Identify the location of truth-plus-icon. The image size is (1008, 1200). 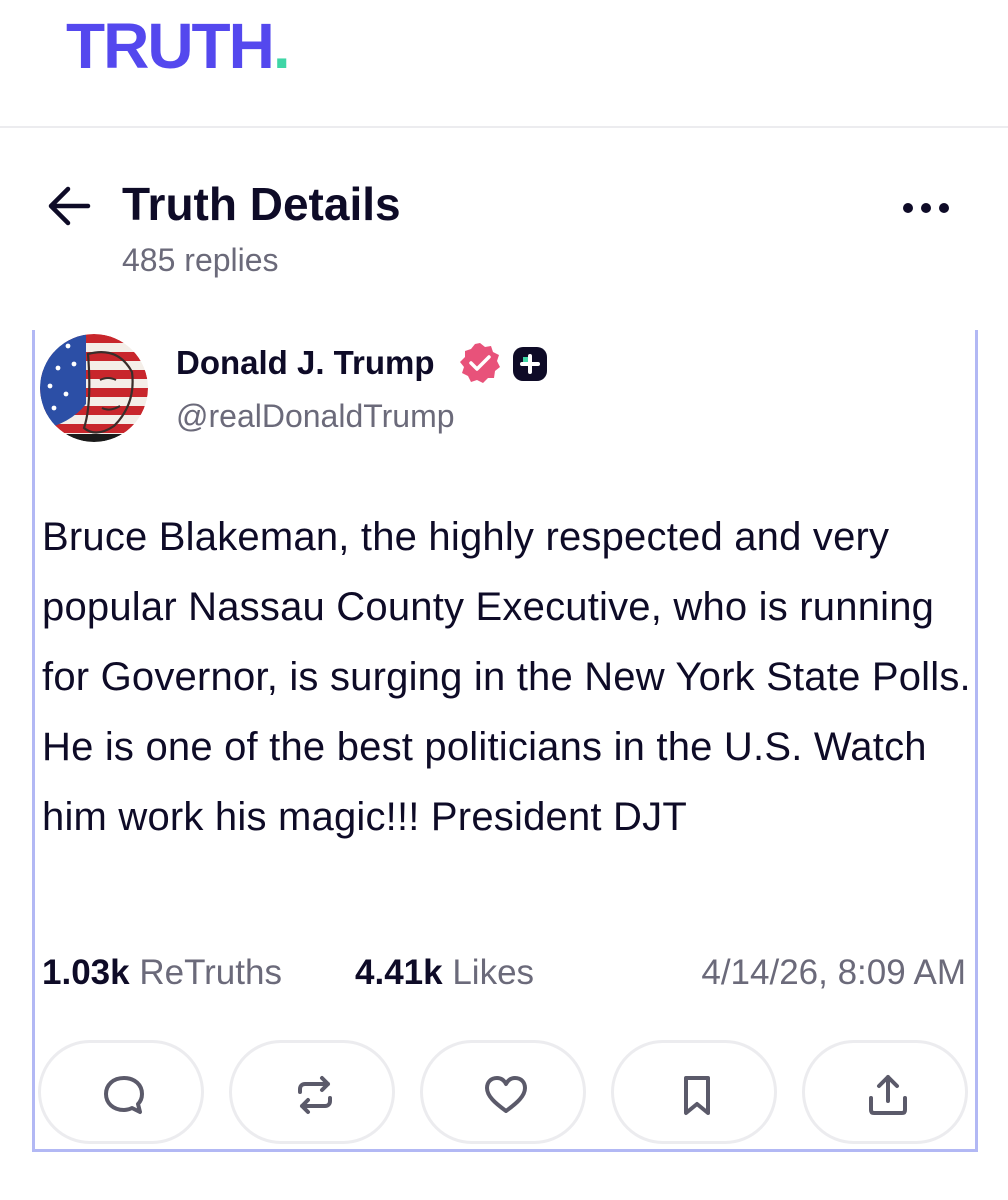
(530, 364).